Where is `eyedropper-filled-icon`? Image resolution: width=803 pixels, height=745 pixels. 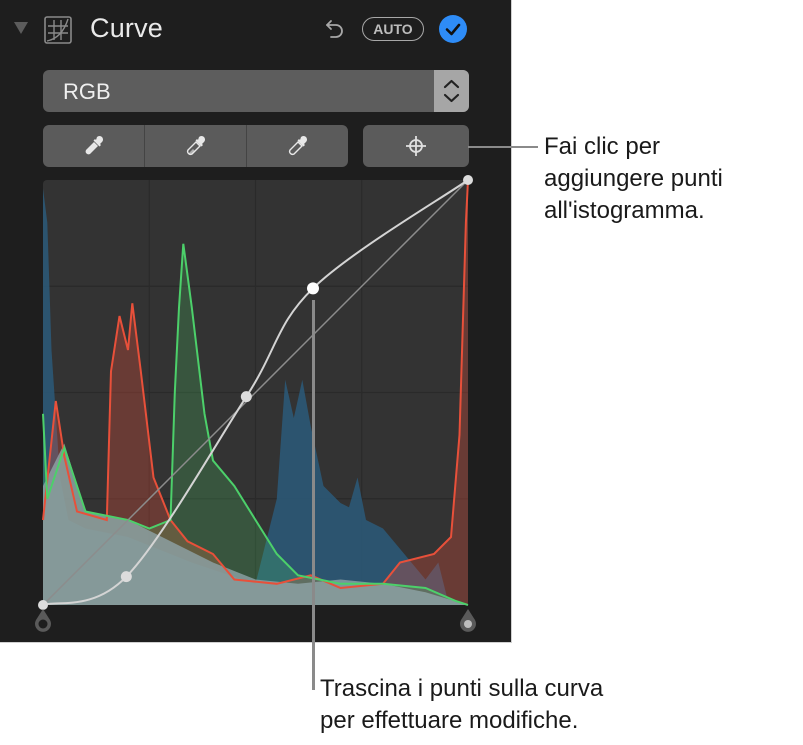
eyedropper-filled-icon is located at coordinates (94, 145).